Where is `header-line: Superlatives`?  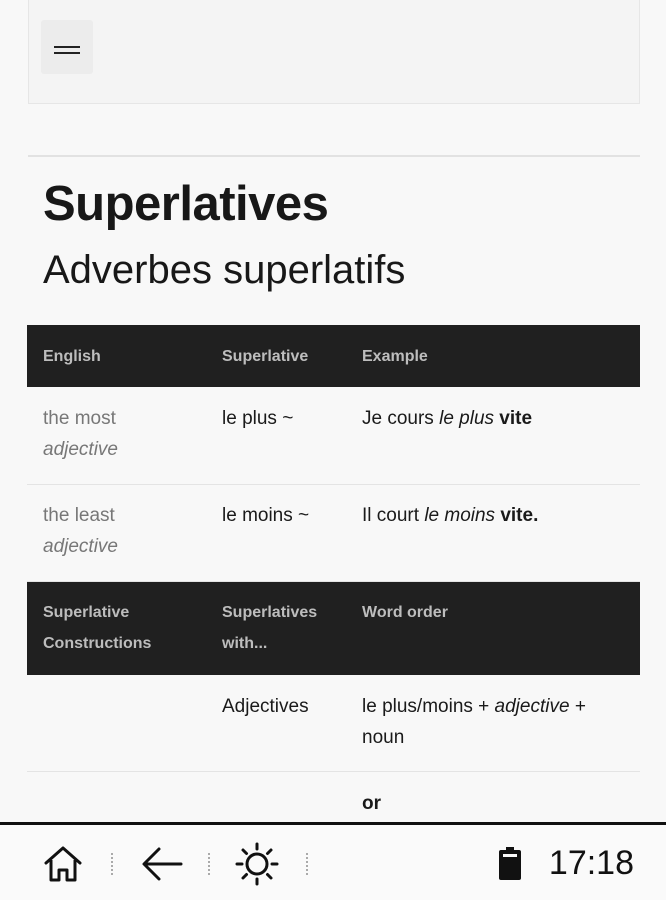
header-line: Superlatives is located at coordinates (270, 612).